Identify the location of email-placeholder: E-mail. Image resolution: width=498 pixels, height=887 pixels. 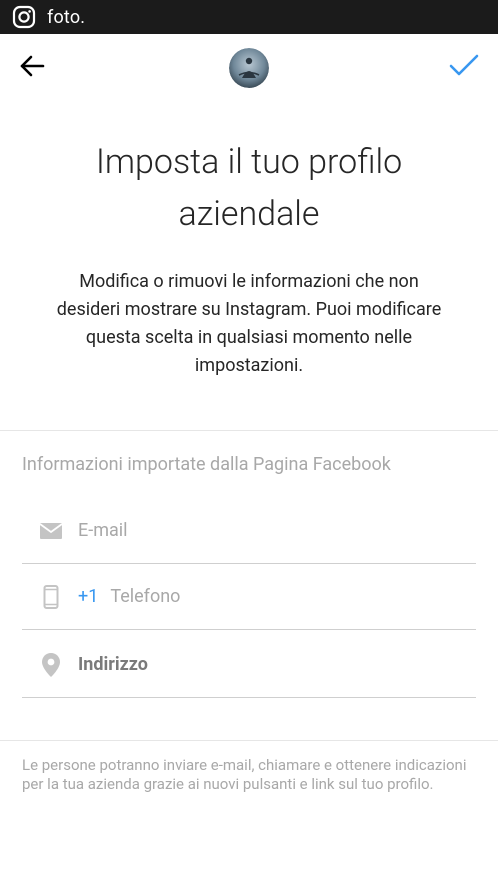
(103, 530).